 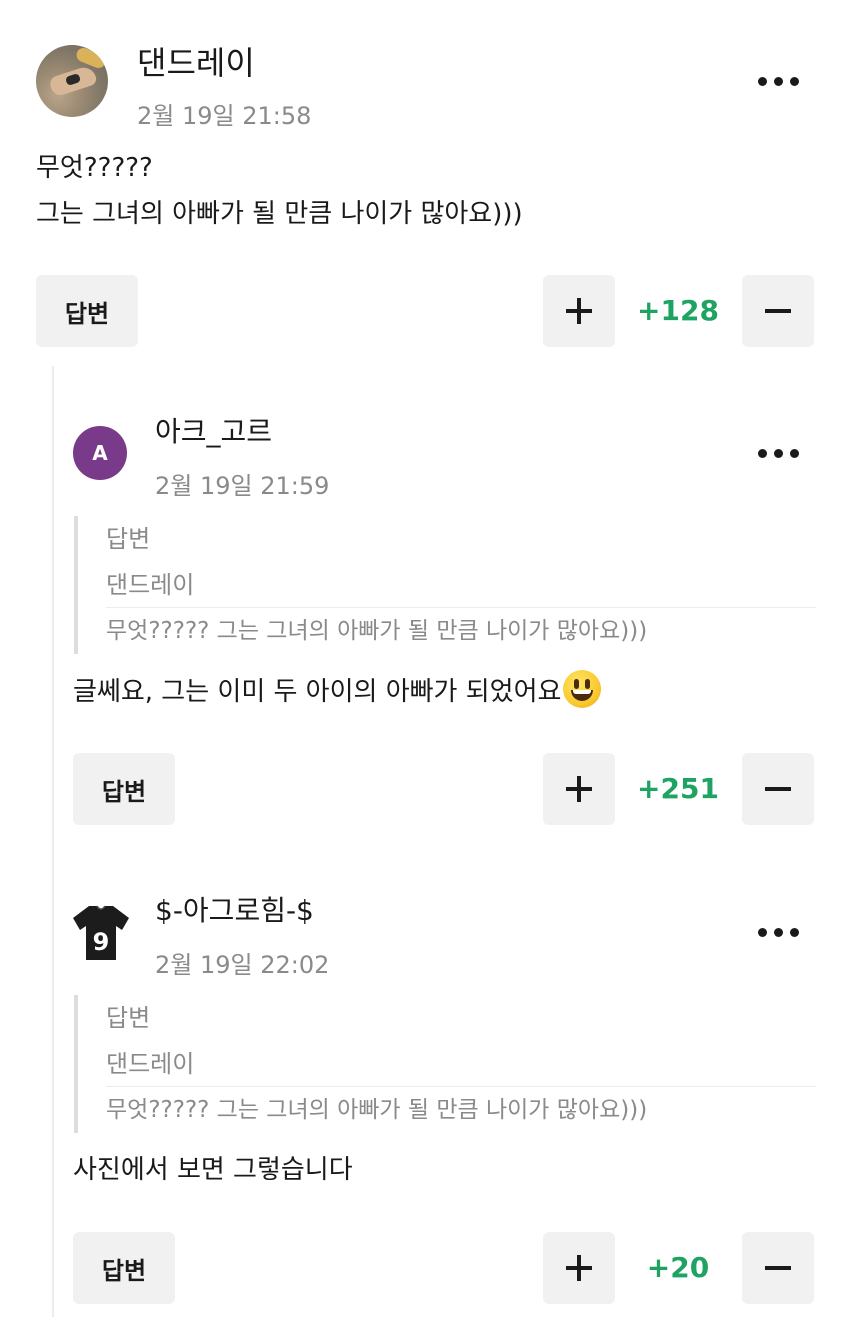 What do you see at coordinates (91, 58) in the screenshot?
I see `avatar-towel-shape` at bounding box center [91, 58].